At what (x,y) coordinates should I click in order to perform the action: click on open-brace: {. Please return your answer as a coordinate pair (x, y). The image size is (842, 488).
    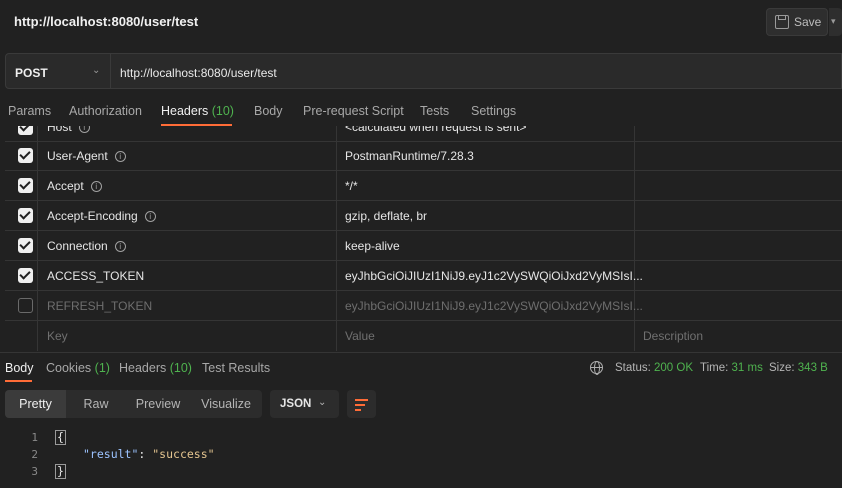
    Looking at the image, I should click on (60, 437).